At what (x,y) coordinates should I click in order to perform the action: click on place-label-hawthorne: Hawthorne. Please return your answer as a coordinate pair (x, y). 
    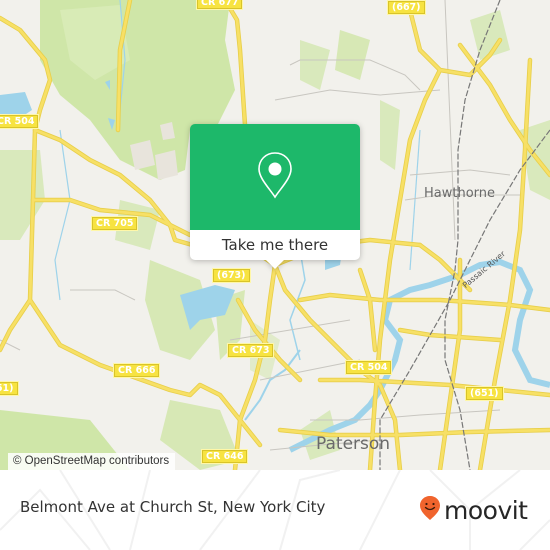
    Looking at the image, I should click on (460, 193).